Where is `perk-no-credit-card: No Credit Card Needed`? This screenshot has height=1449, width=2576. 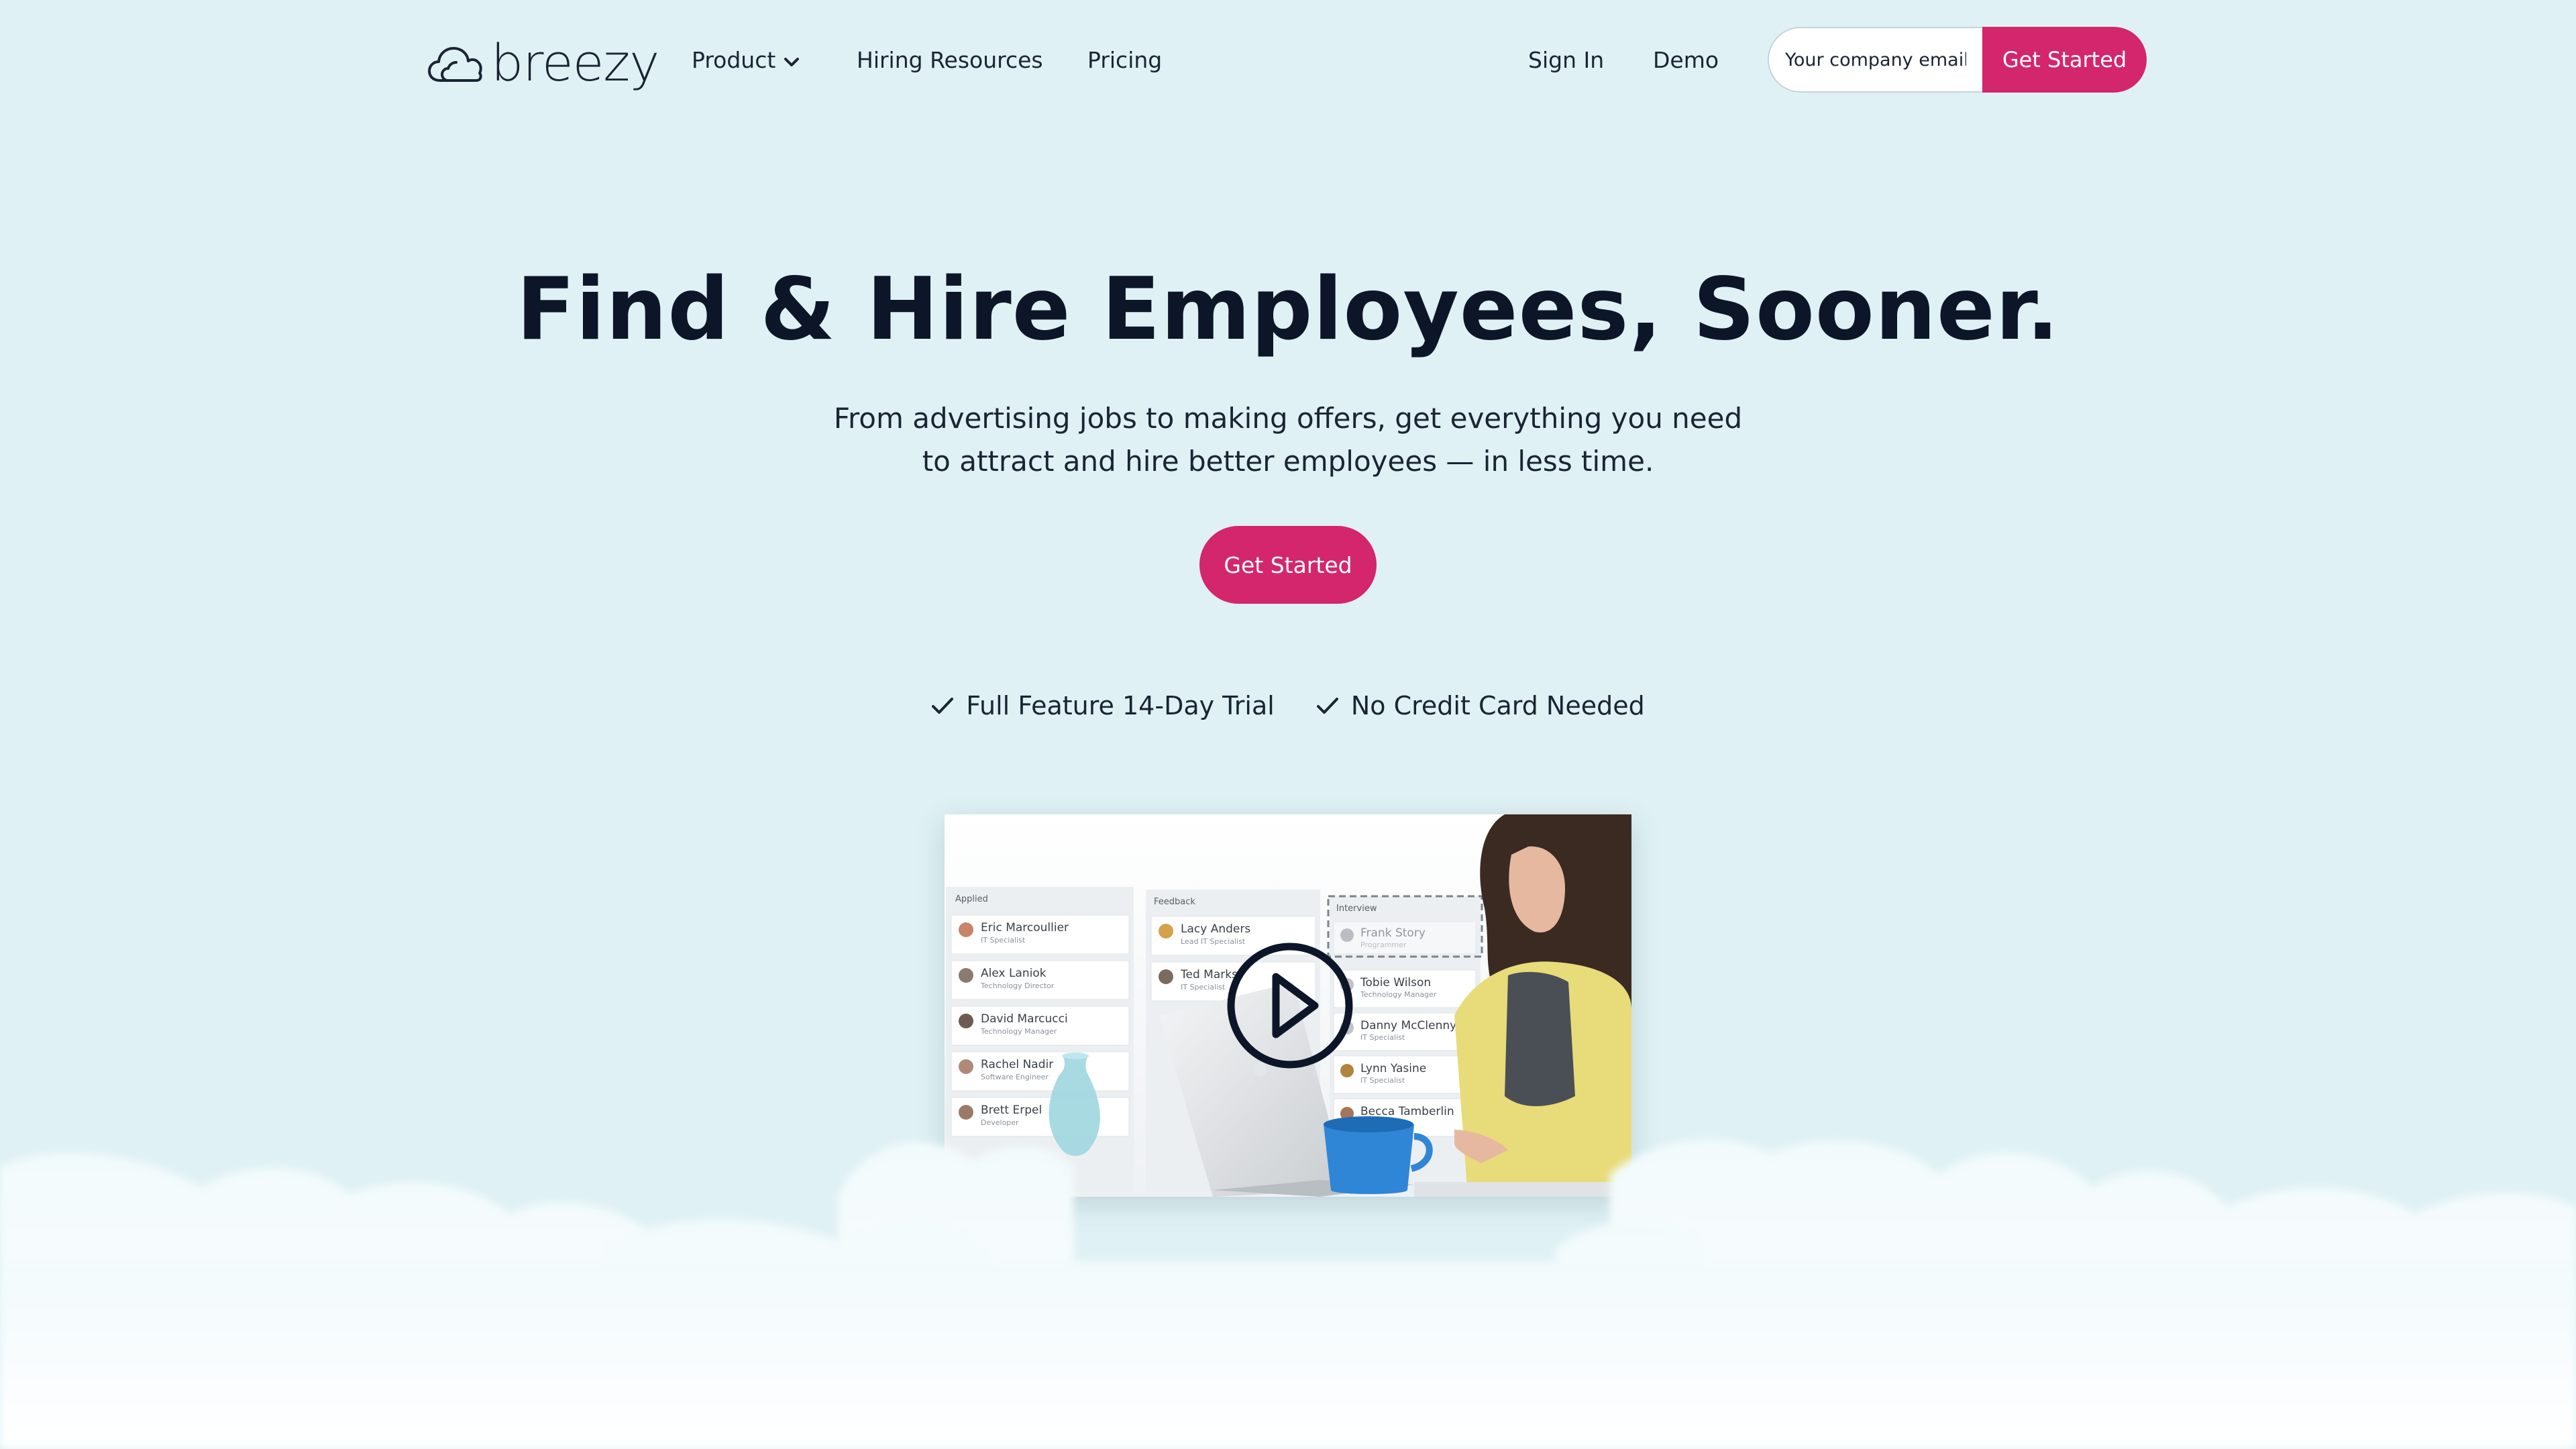 perk-no-credit-card: No Credit Card Needed is located at coordinates (1480, 705).